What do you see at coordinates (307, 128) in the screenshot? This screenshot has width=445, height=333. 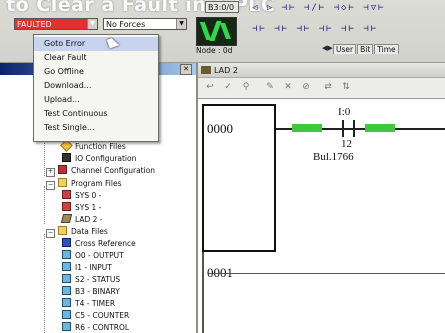 I see `energized-wire-left` at bounding box center [307, 128].